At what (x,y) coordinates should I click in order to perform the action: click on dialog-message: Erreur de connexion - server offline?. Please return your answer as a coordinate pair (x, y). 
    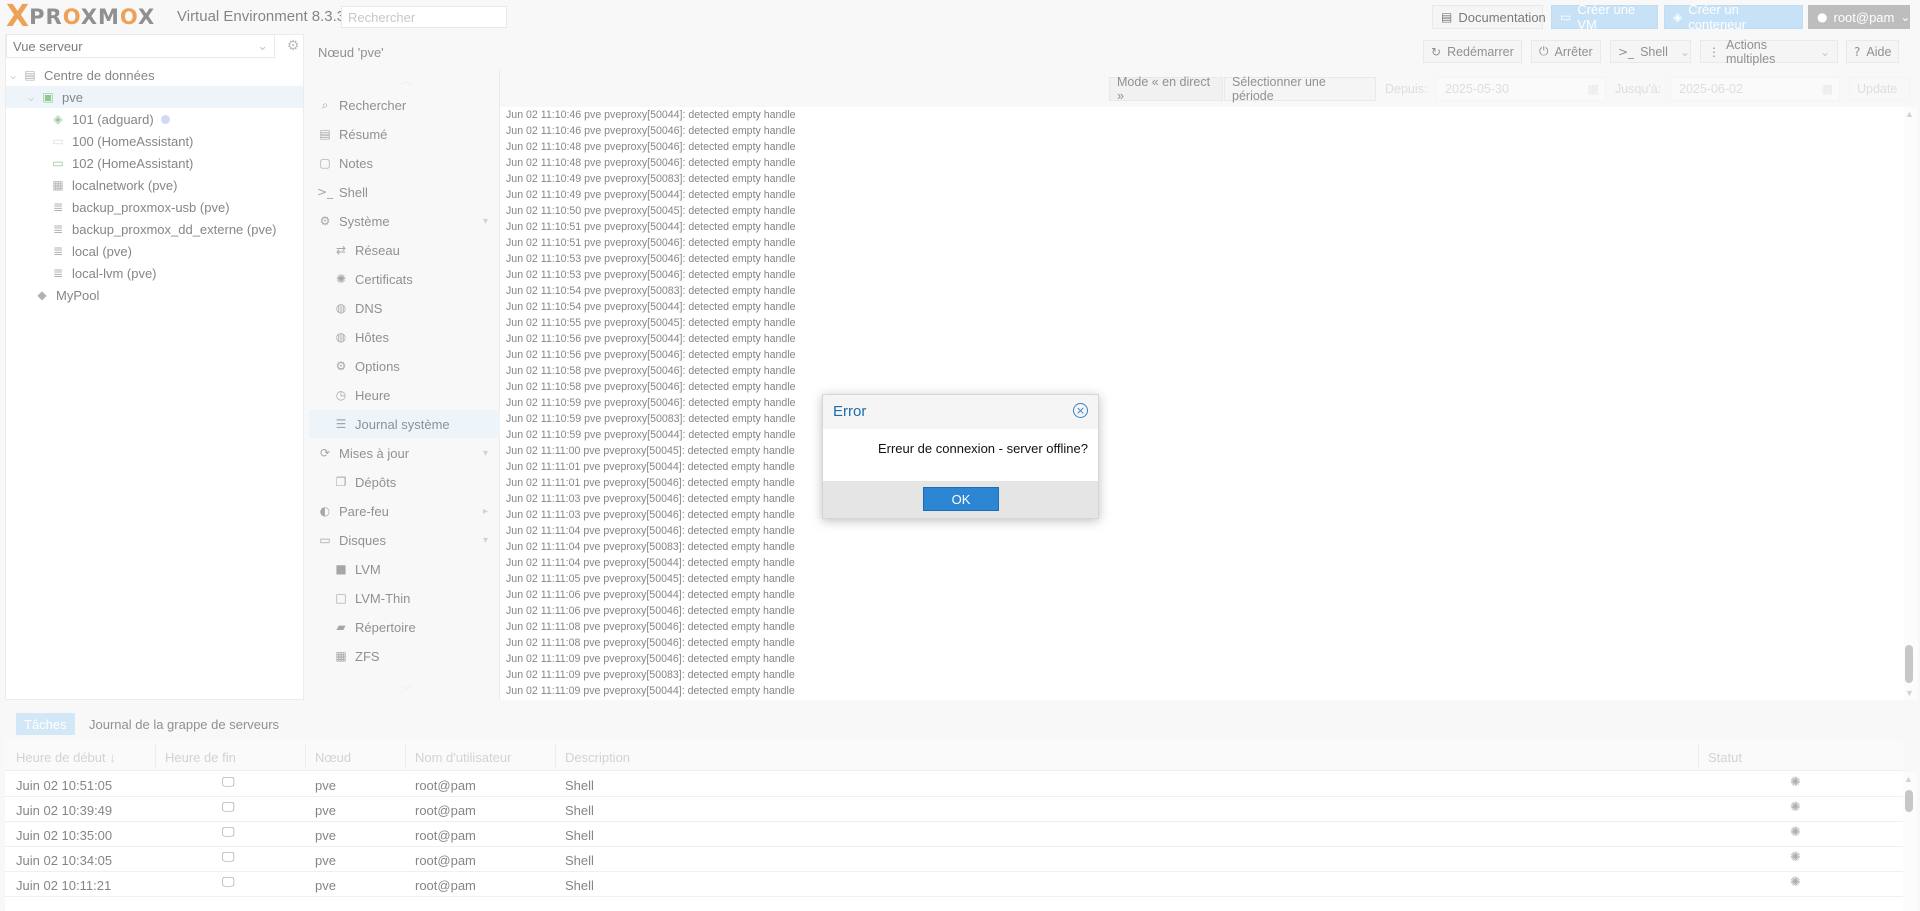
    Looking at the image, I should click on (982, 448).